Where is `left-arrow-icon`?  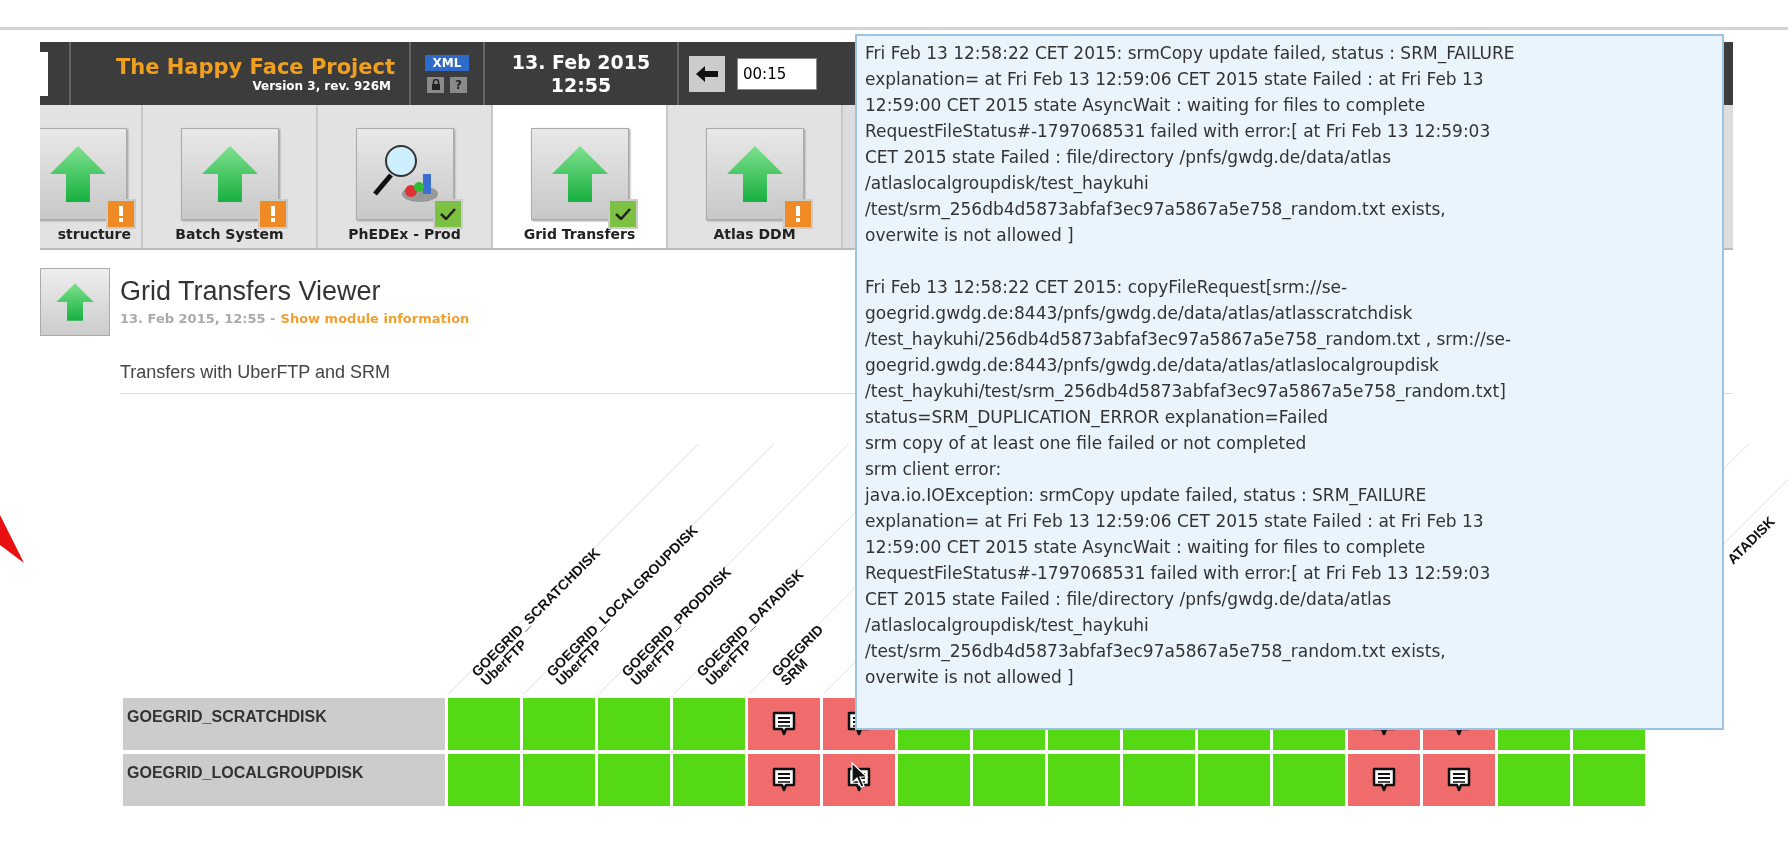
left-arrow-icon is located at coordinates (707, 73).